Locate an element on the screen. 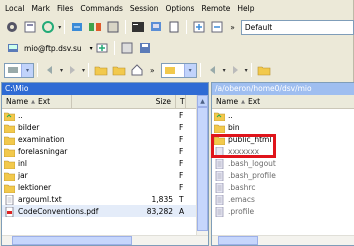  list-item: .emacs is located at coordinates (283, 199).